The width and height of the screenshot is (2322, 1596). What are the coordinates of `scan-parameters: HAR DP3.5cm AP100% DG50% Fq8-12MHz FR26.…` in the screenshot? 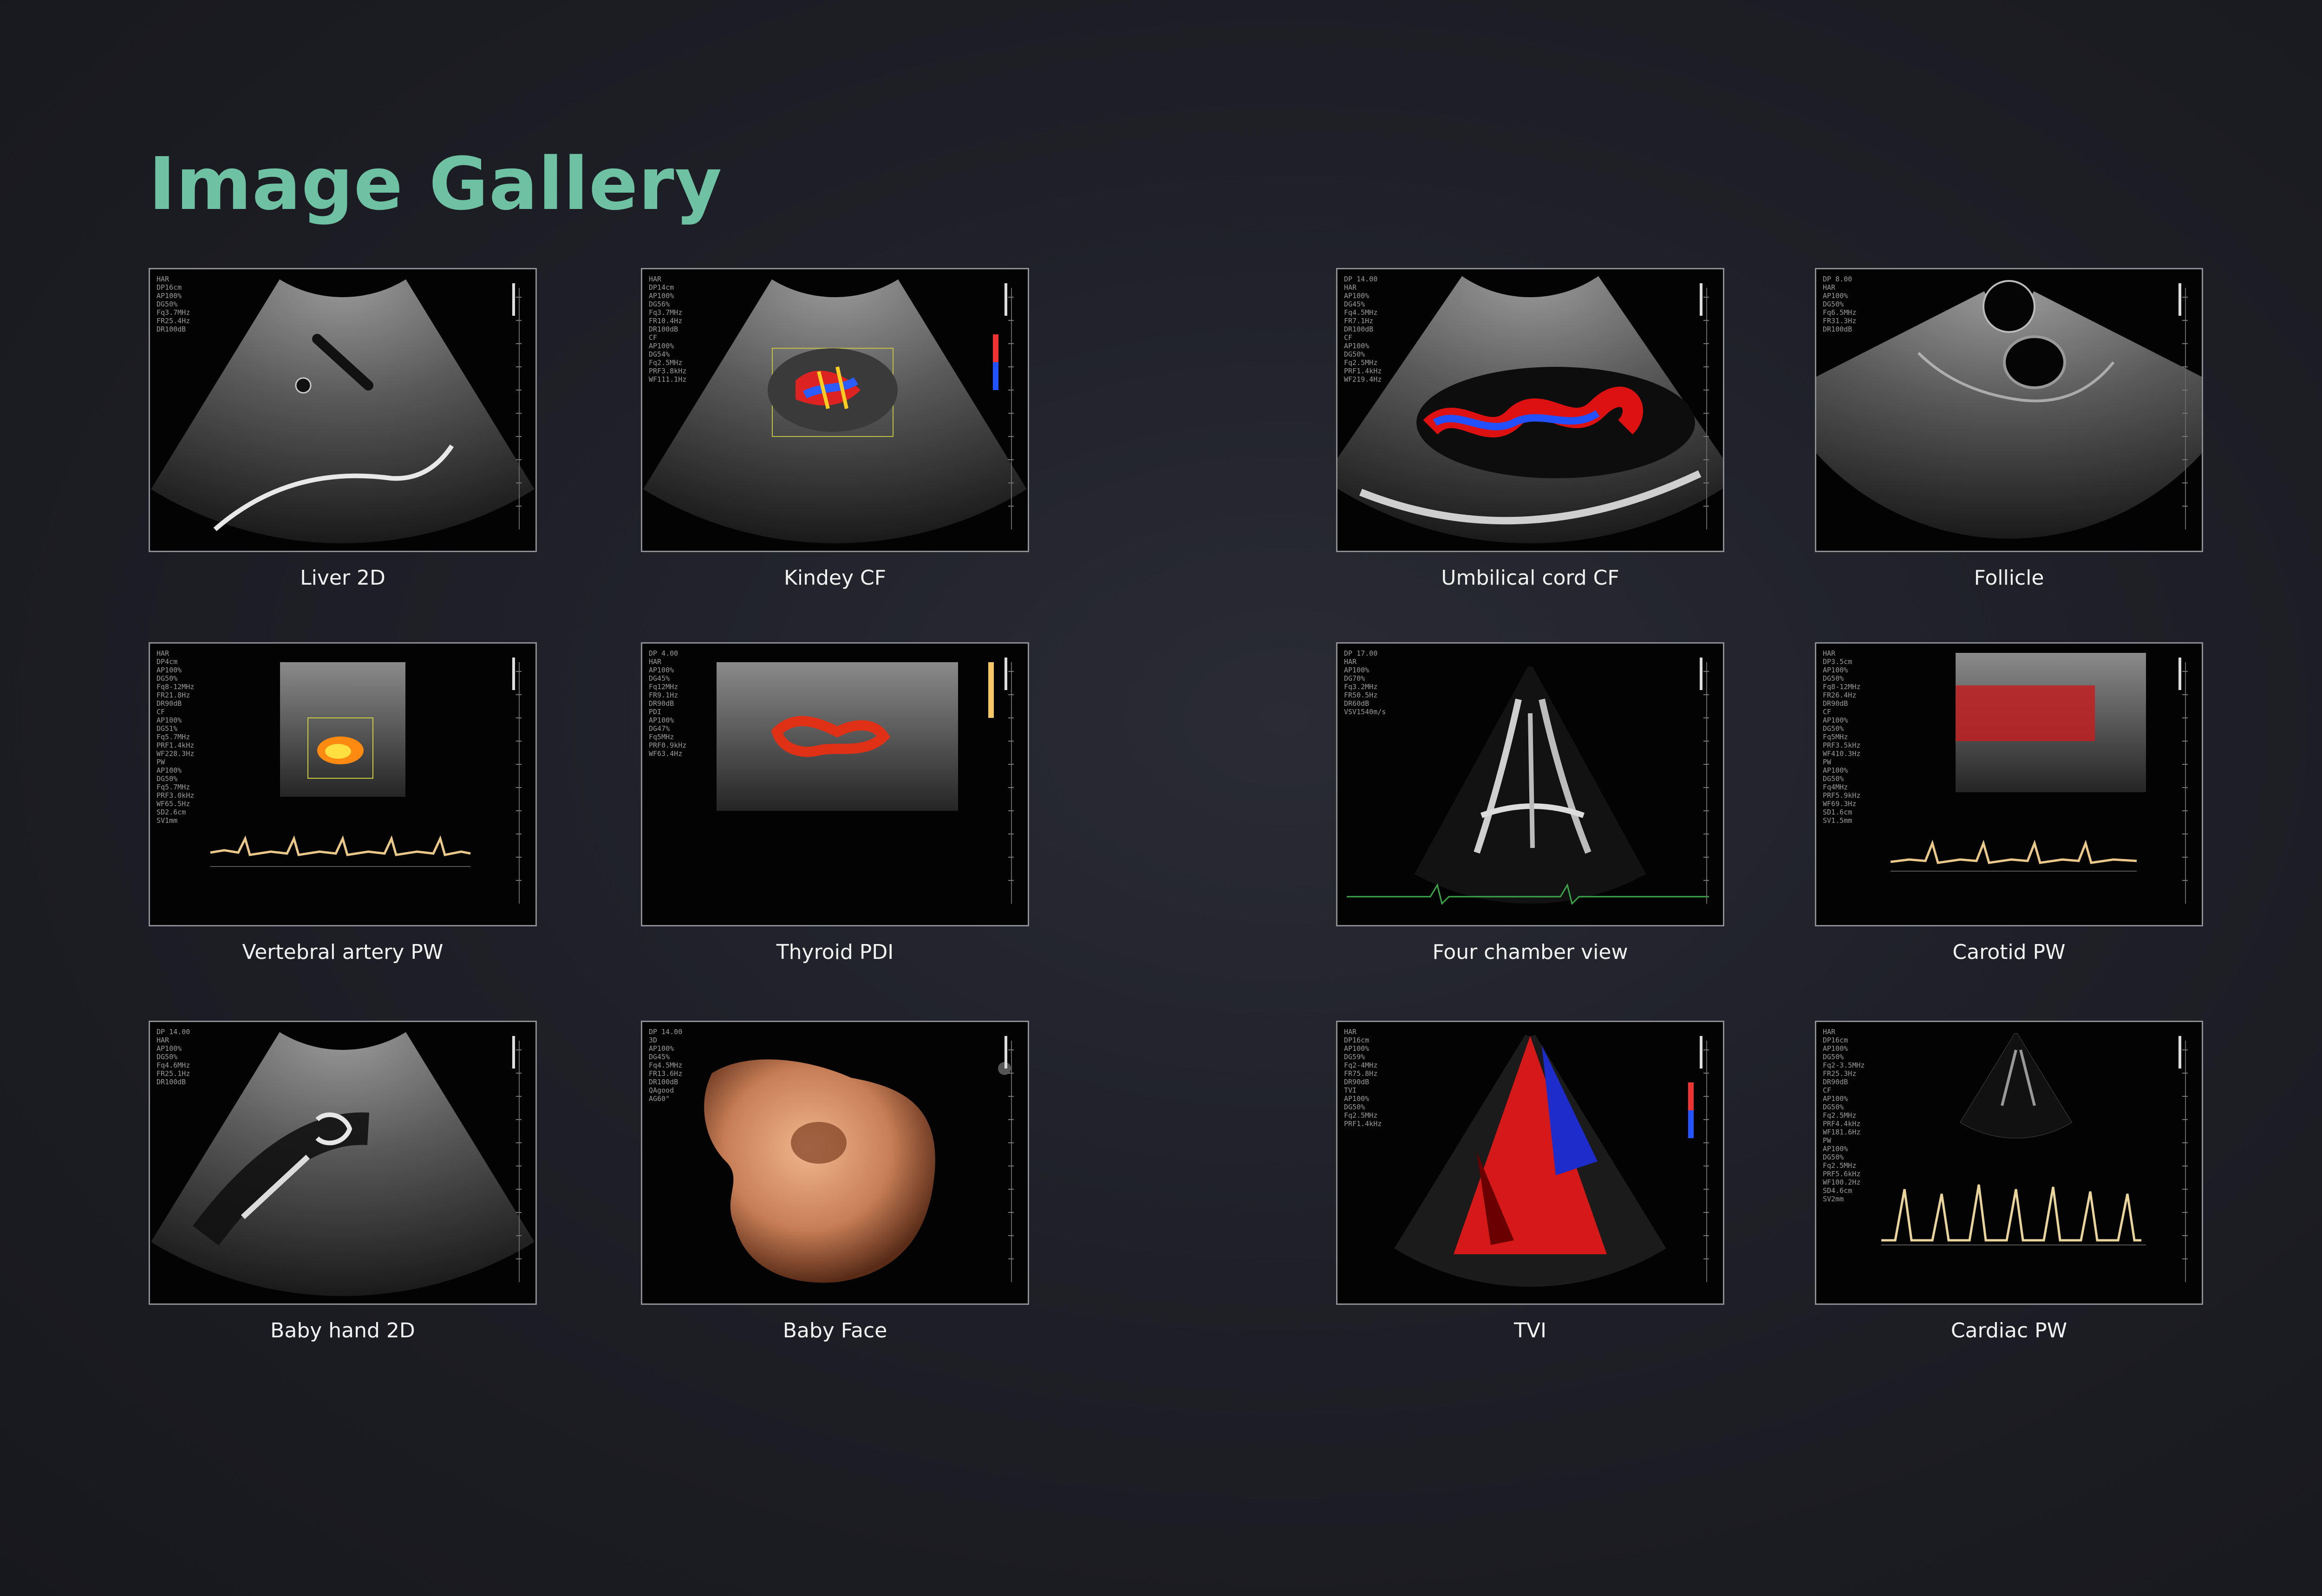 It's located at (1842, 737).